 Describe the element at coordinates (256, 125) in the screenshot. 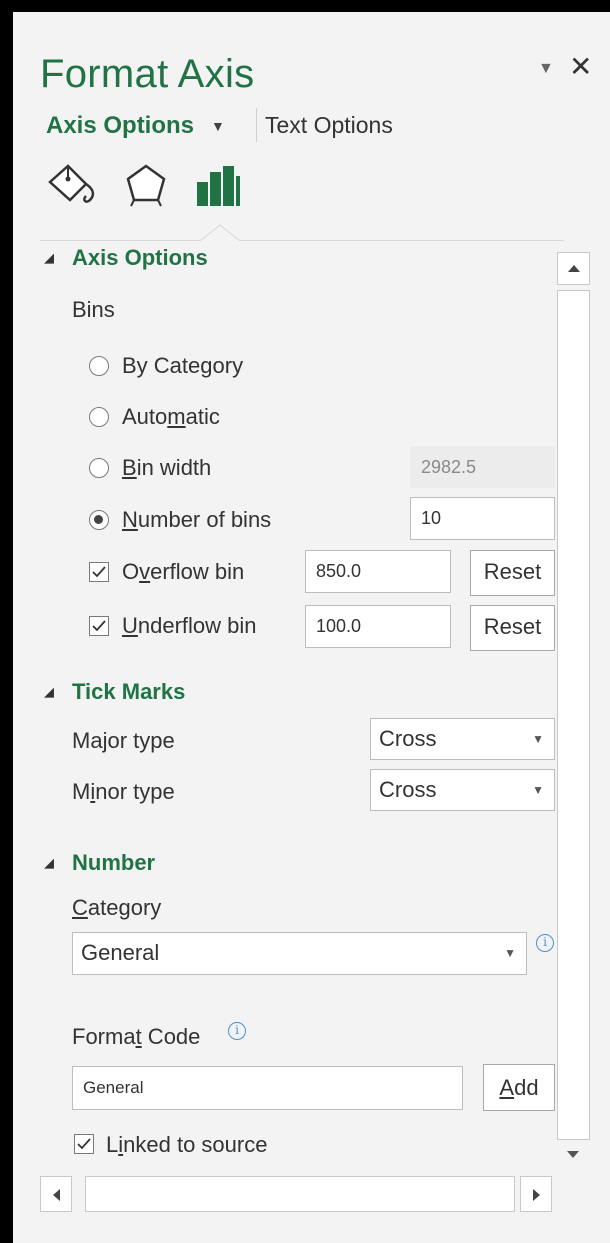

I see `tab-separator` at that location.